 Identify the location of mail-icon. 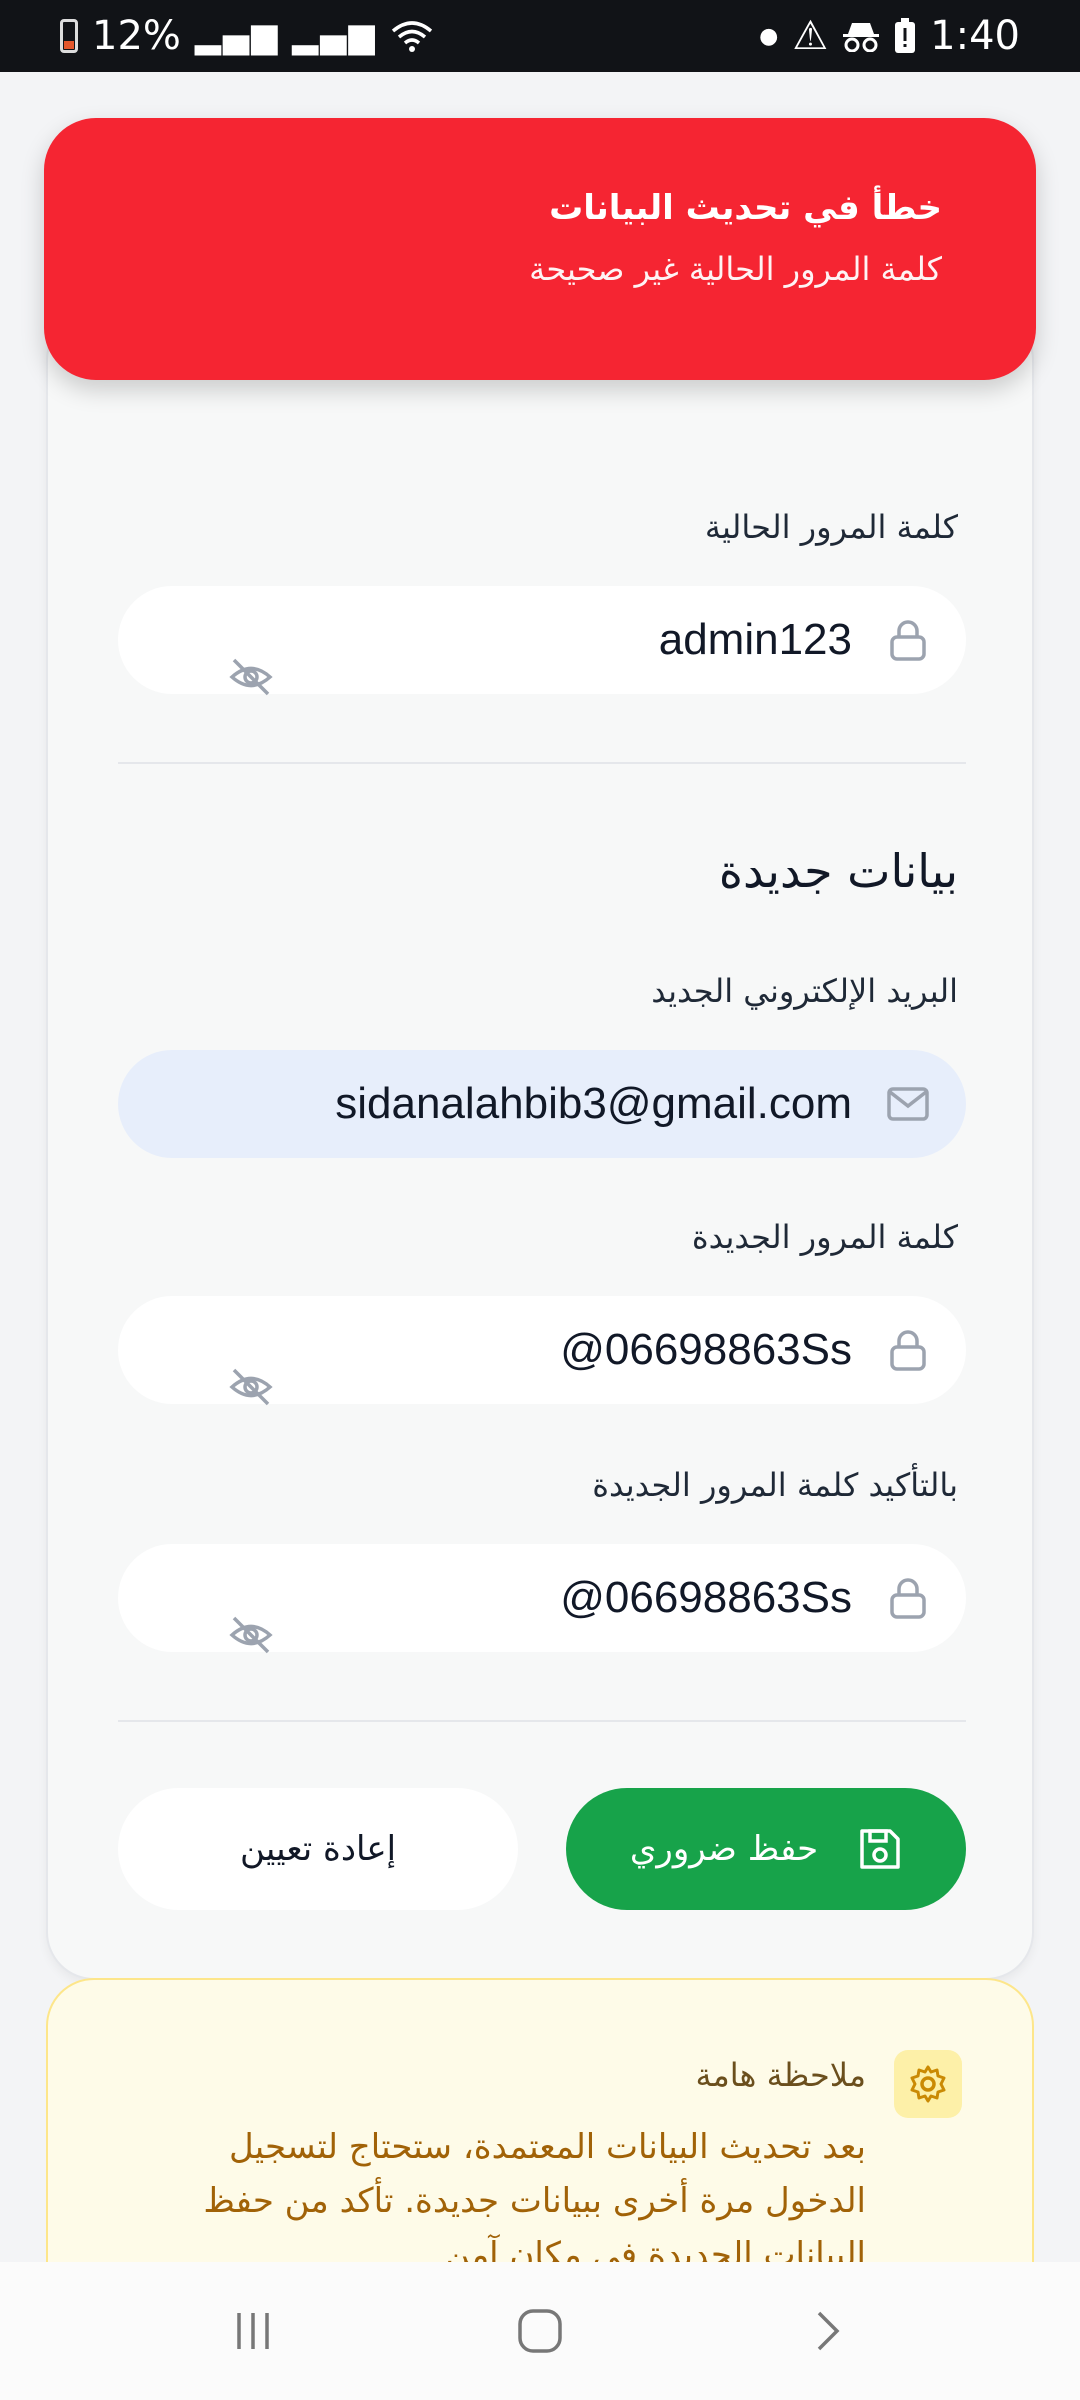
(908, 1104).